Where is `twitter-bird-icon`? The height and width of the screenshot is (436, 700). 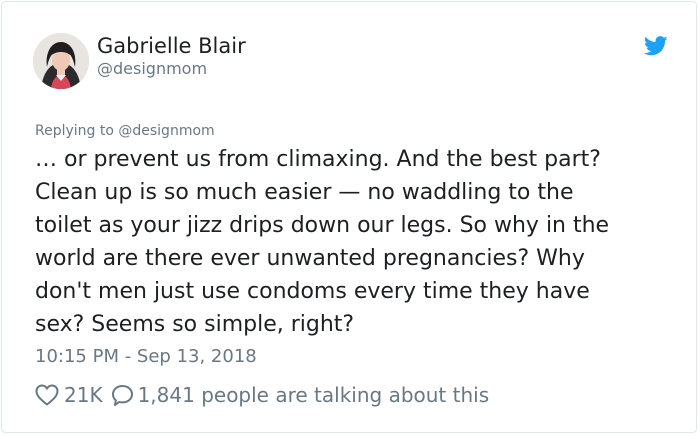 twitter-bird-icon is located at coordinates (655, 46).